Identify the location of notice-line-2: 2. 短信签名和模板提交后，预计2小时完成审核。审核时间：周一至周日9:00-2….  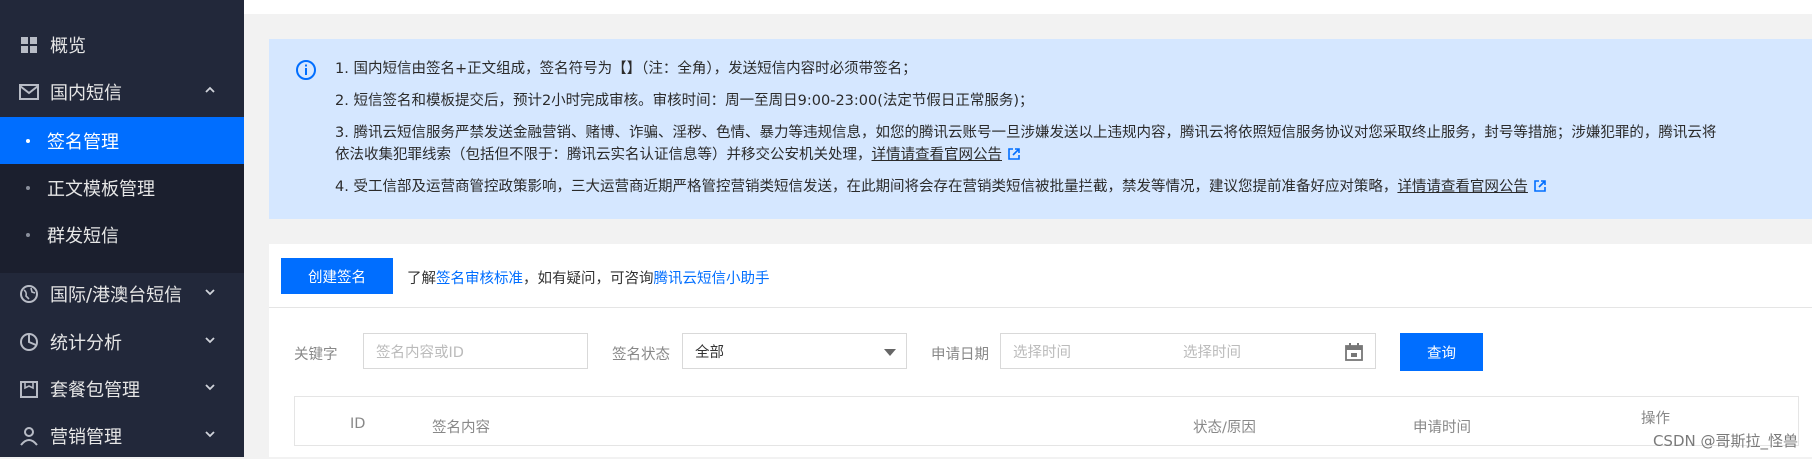
(684, 101).